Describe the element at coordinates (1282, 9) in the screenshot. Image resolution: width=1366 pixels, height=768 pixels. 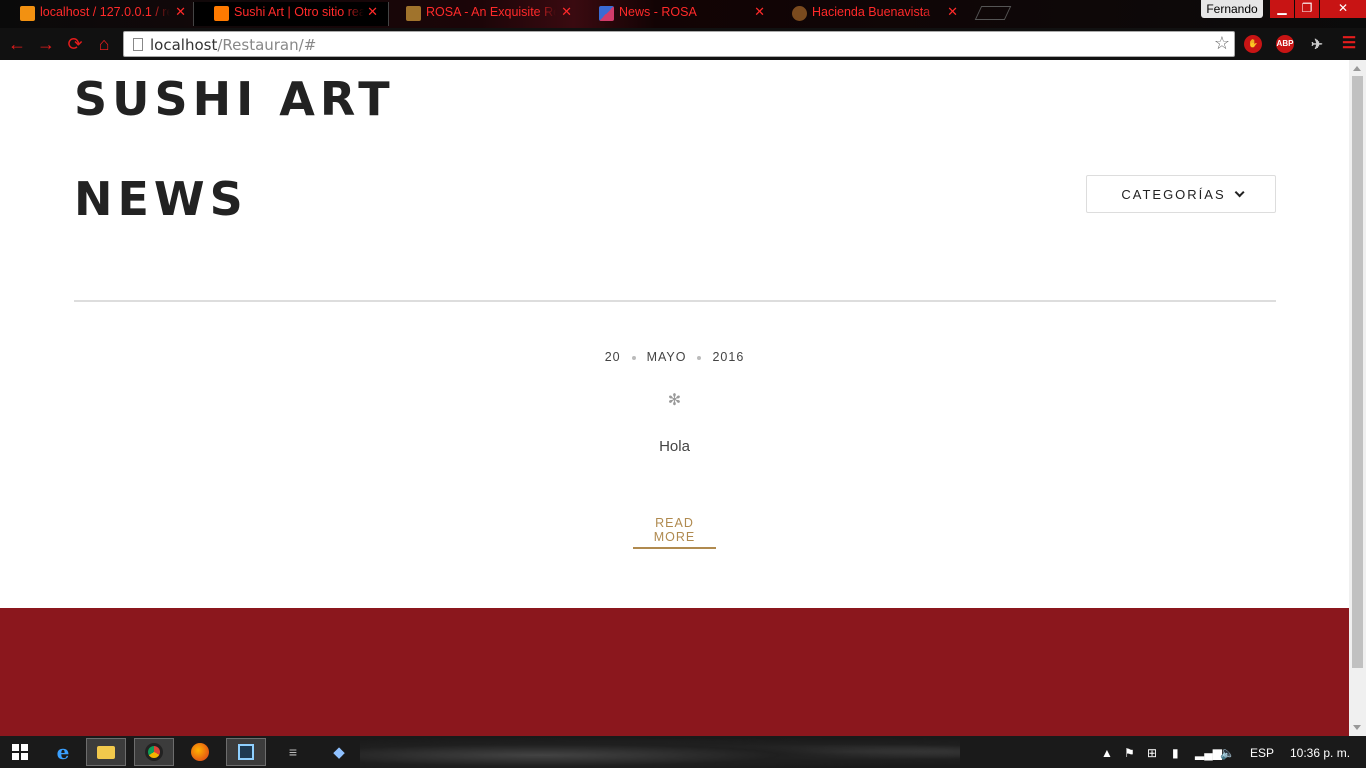
I see `minimize-window-icon: ▁` at that location.